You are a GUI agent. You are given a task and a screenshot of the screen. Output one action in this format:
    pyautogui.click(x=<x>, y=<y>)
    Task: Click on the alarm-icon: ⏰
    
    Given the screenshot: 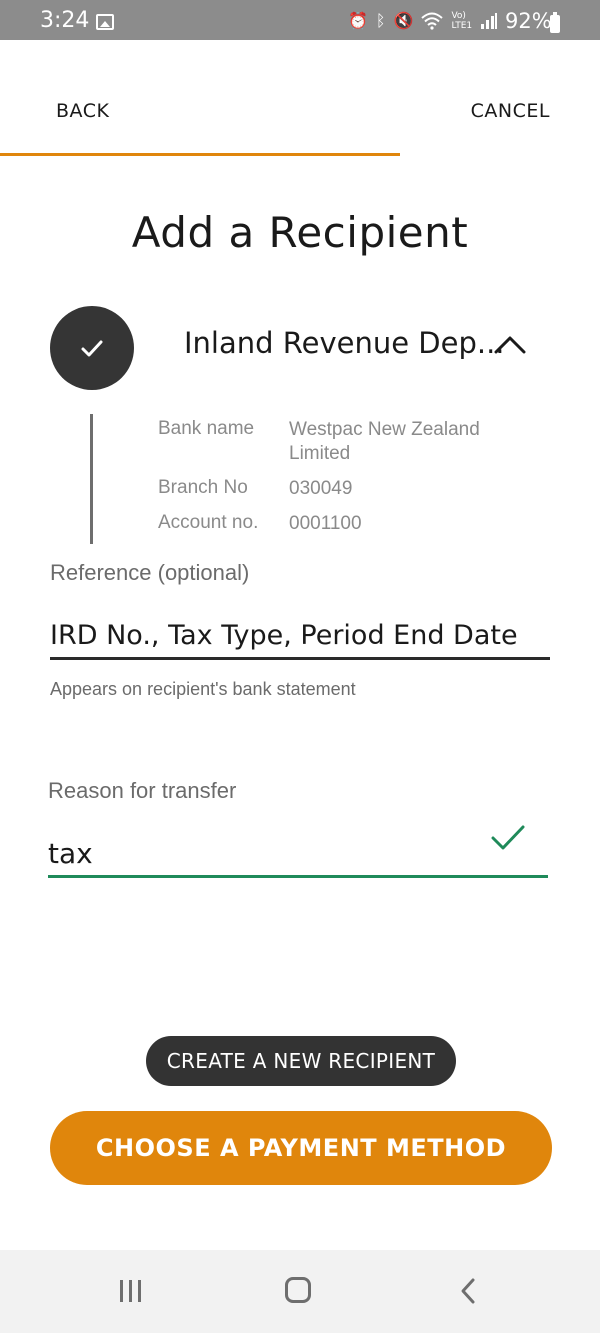 What is the action you would take?
    pyautogui.click(x=358, y=20)
    